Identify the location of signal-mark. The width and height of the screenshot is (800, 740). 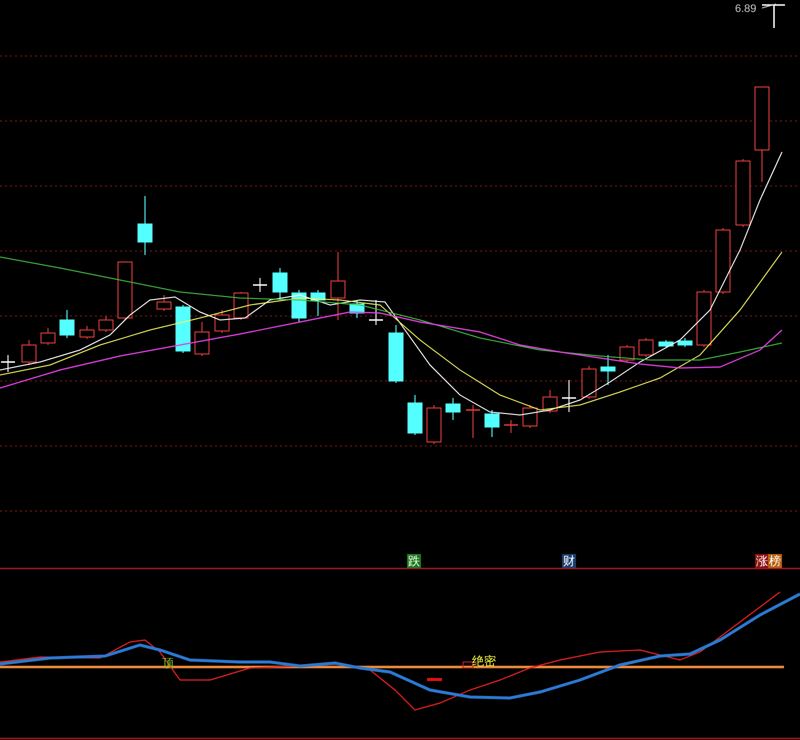
(434, 679).